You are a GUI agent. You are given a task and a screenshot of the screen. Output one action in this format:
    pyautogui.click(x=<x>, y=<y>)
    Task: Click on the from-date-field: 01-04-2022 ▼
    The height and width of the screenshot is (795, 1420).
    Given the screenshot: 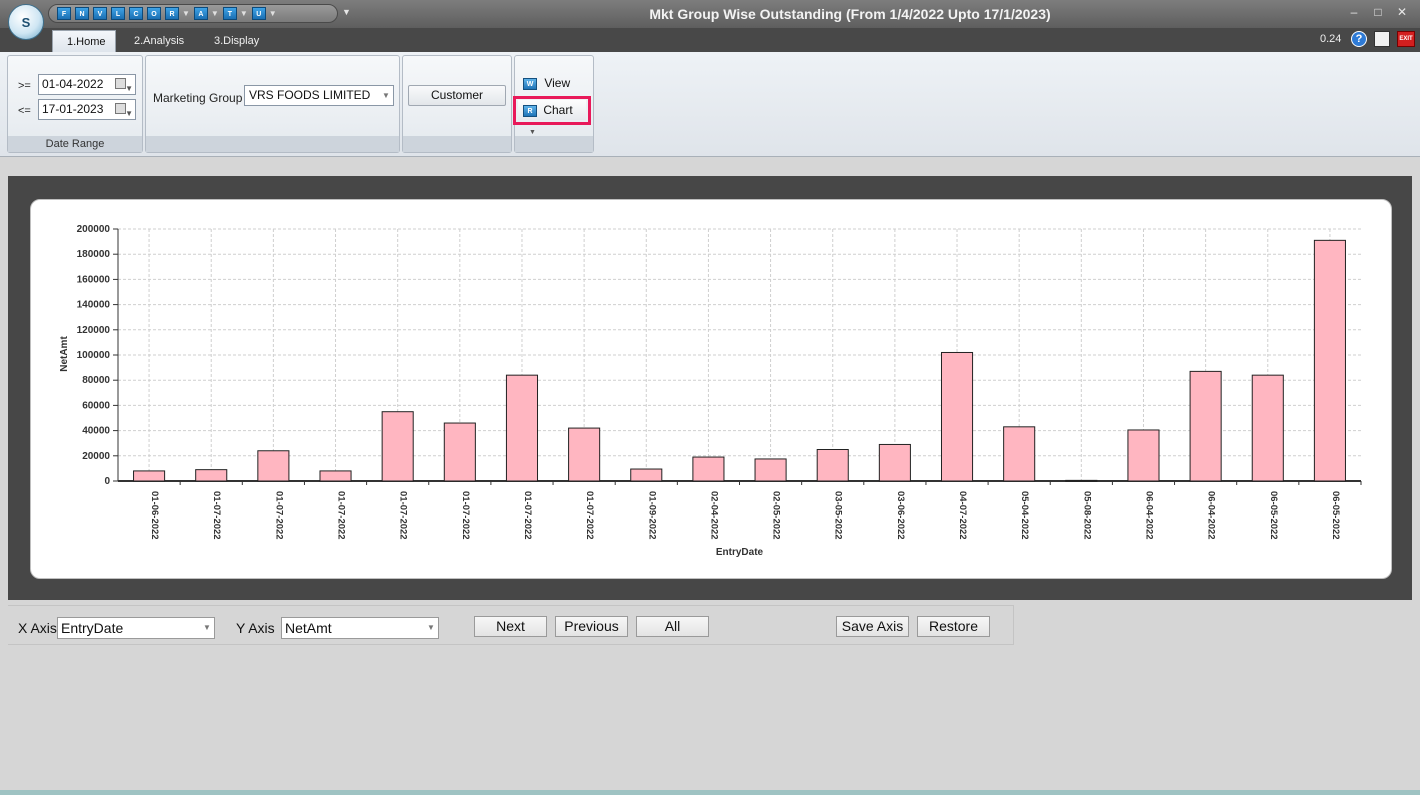 What is the action you would take?
    pyautogui.click(x=87, y=84)
    